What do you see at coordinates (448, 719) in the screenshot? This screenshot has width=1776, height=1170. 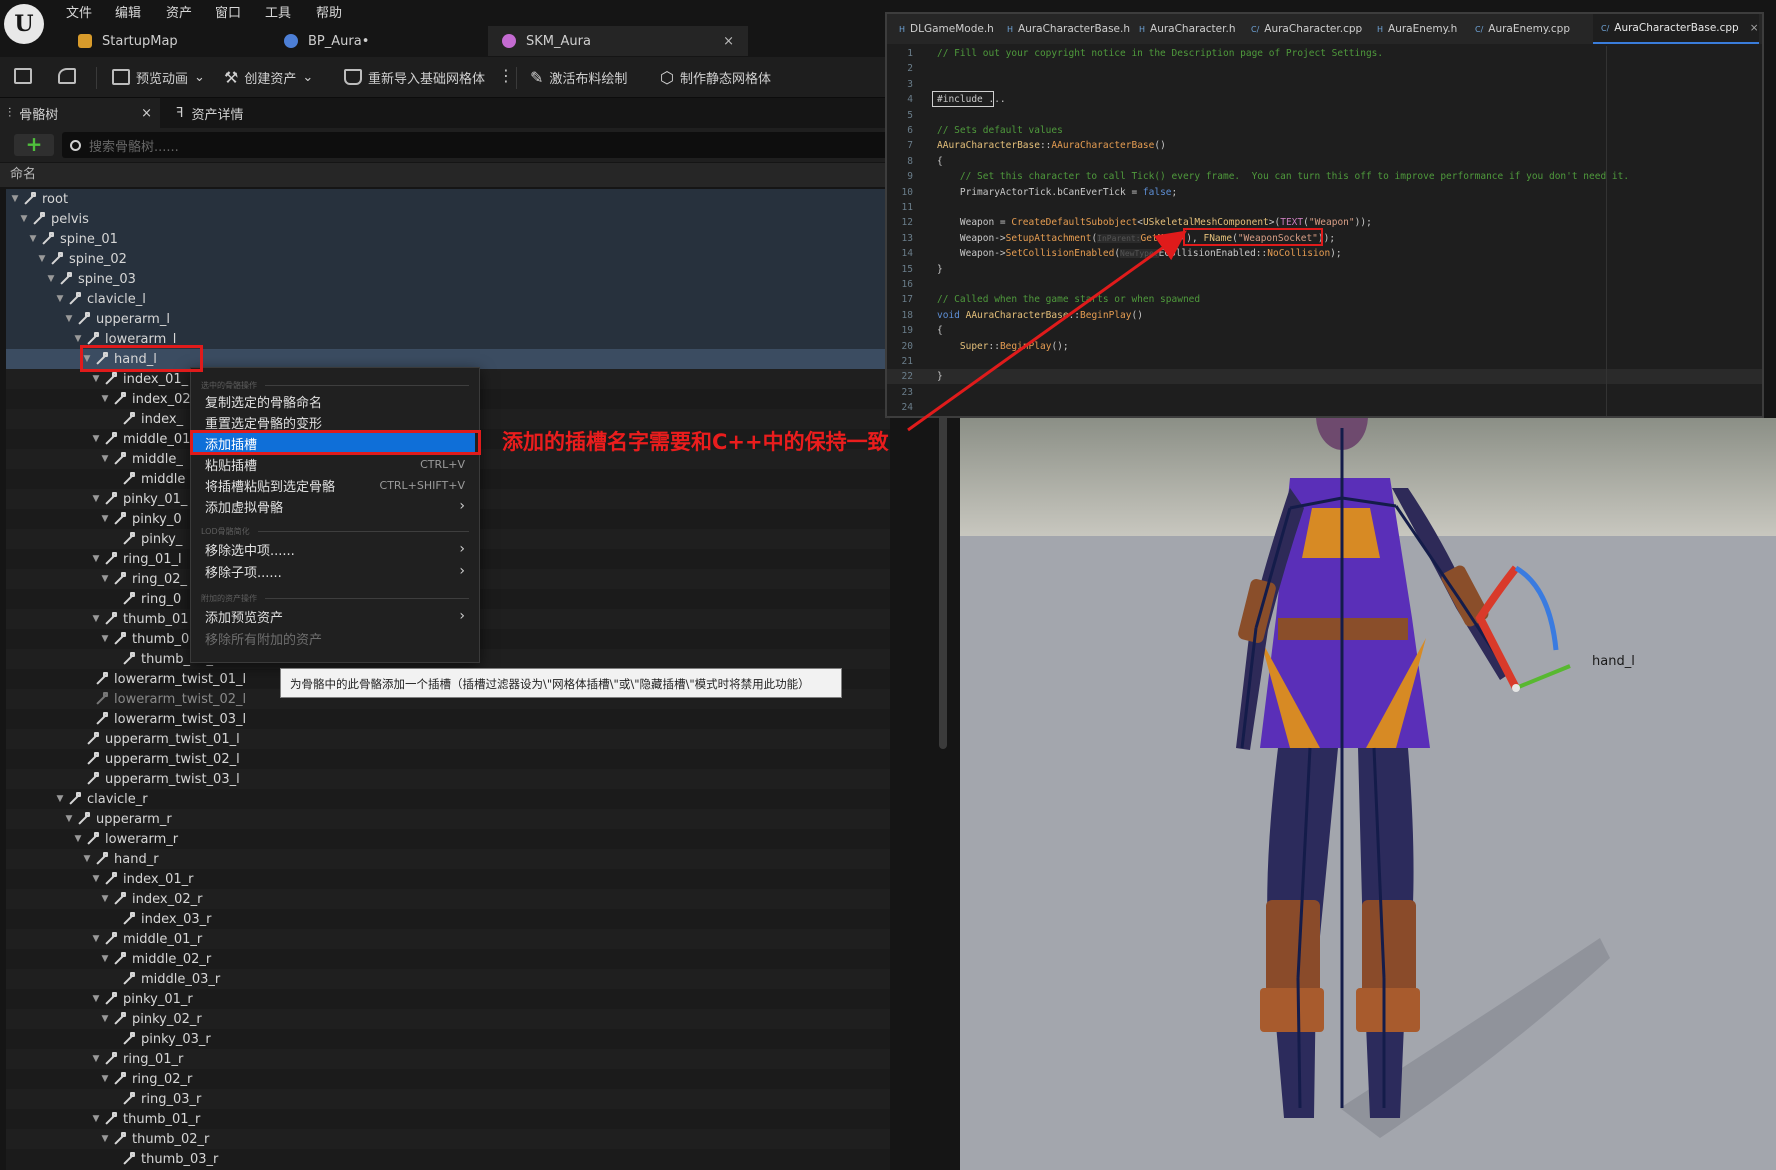 I see `tree-row-lowerarm-twist-03-l: lowerarm_twist_03_l` at bounding box center [448, 719].